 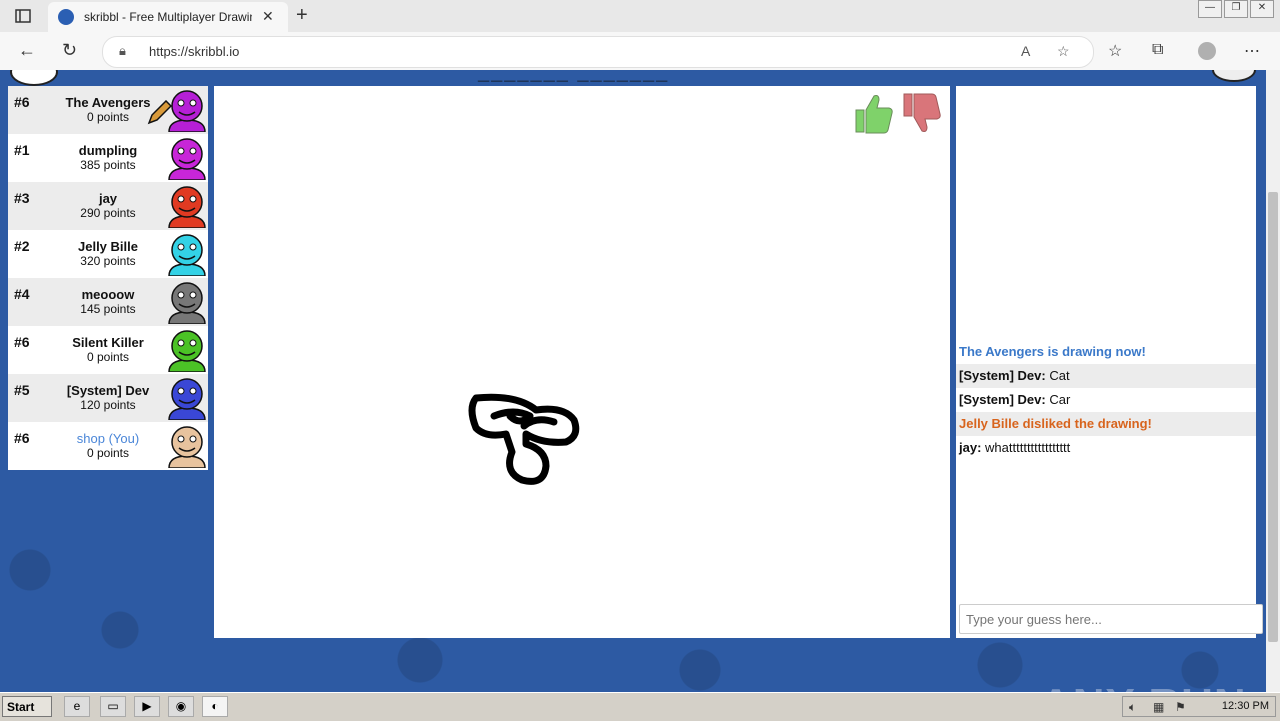 What do you see at coordinates (1252, 51) in the screenshot?
I see `more-menu-icon: ⋯` at bounding box center [1252, 51].